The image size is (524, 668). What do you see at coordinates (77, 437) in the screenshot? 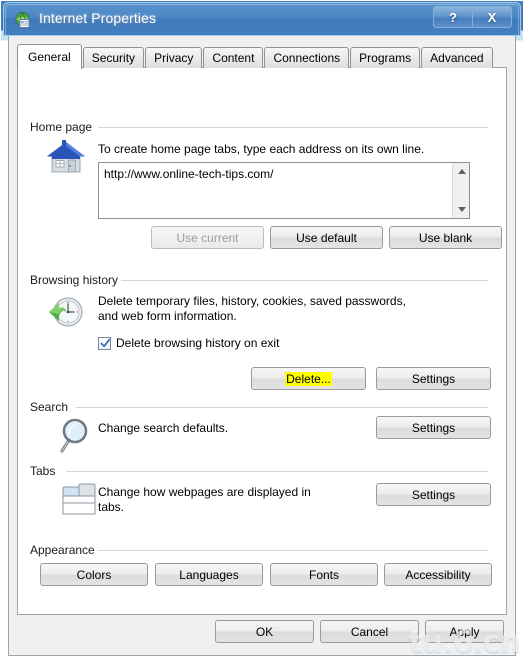
I see `magnifier-icon` at bounding box center [77, 437].